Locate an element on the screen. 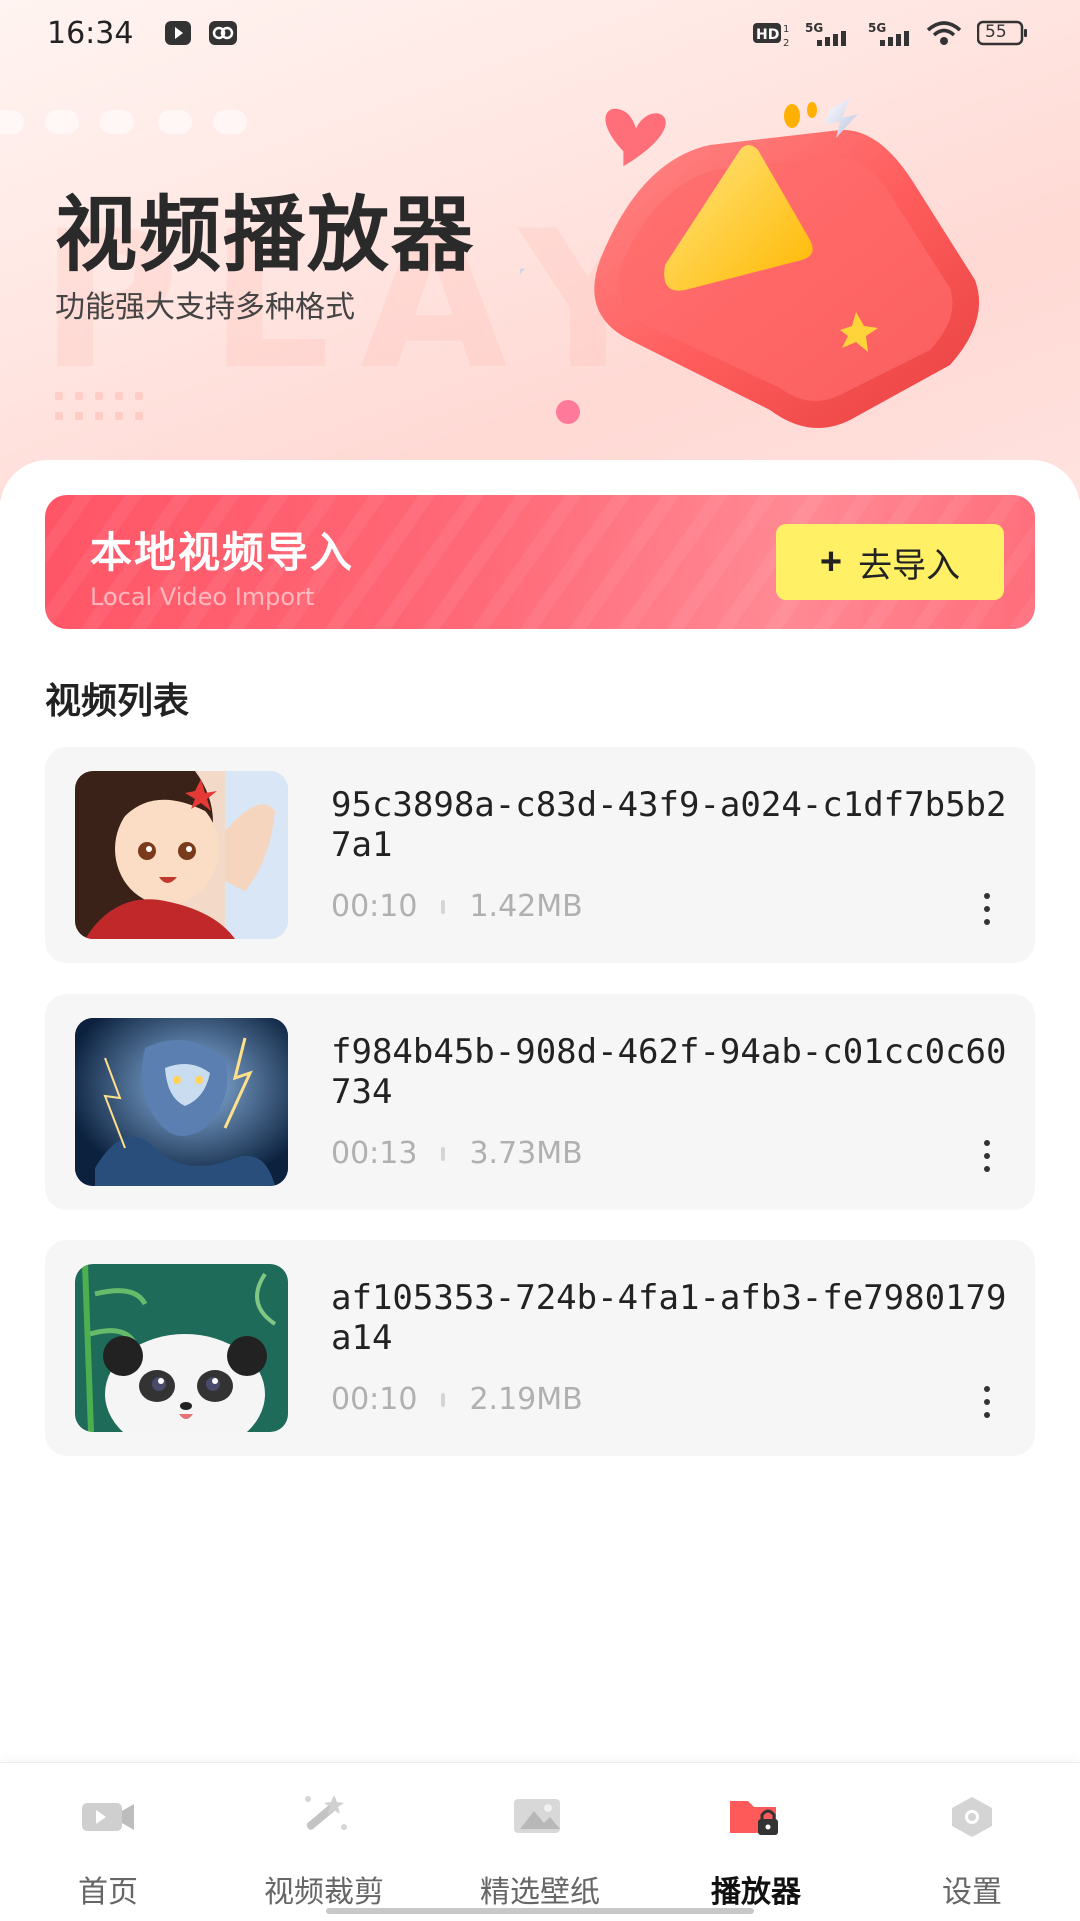  svg-text: HD is located at coordinates (767, 35).